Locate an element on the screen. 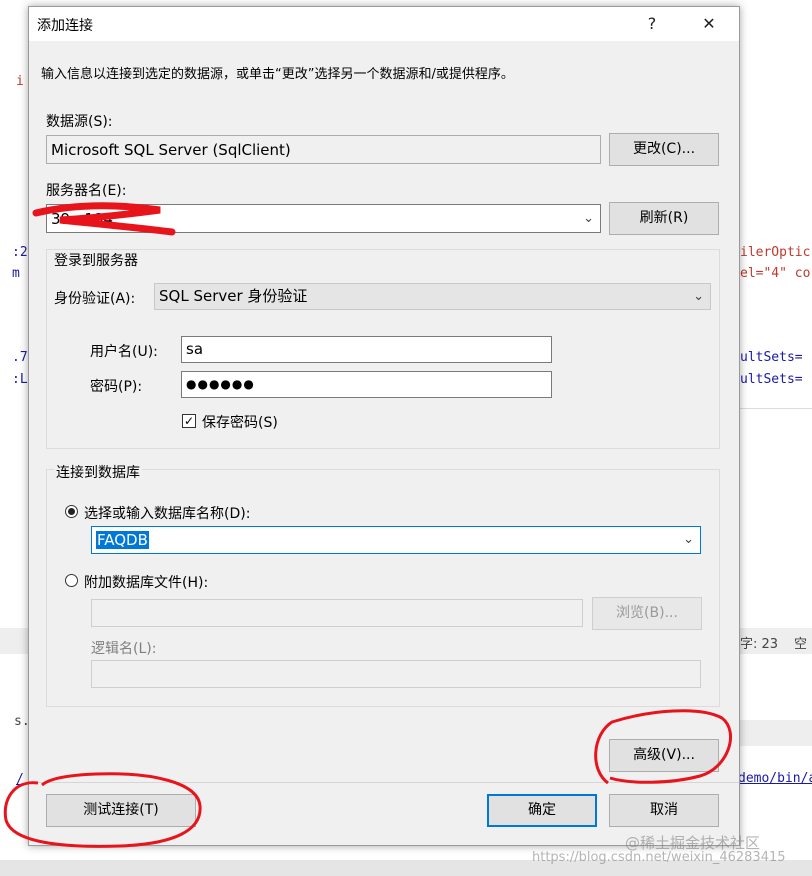  test-connection-circle is located at coordinates (102, 810).